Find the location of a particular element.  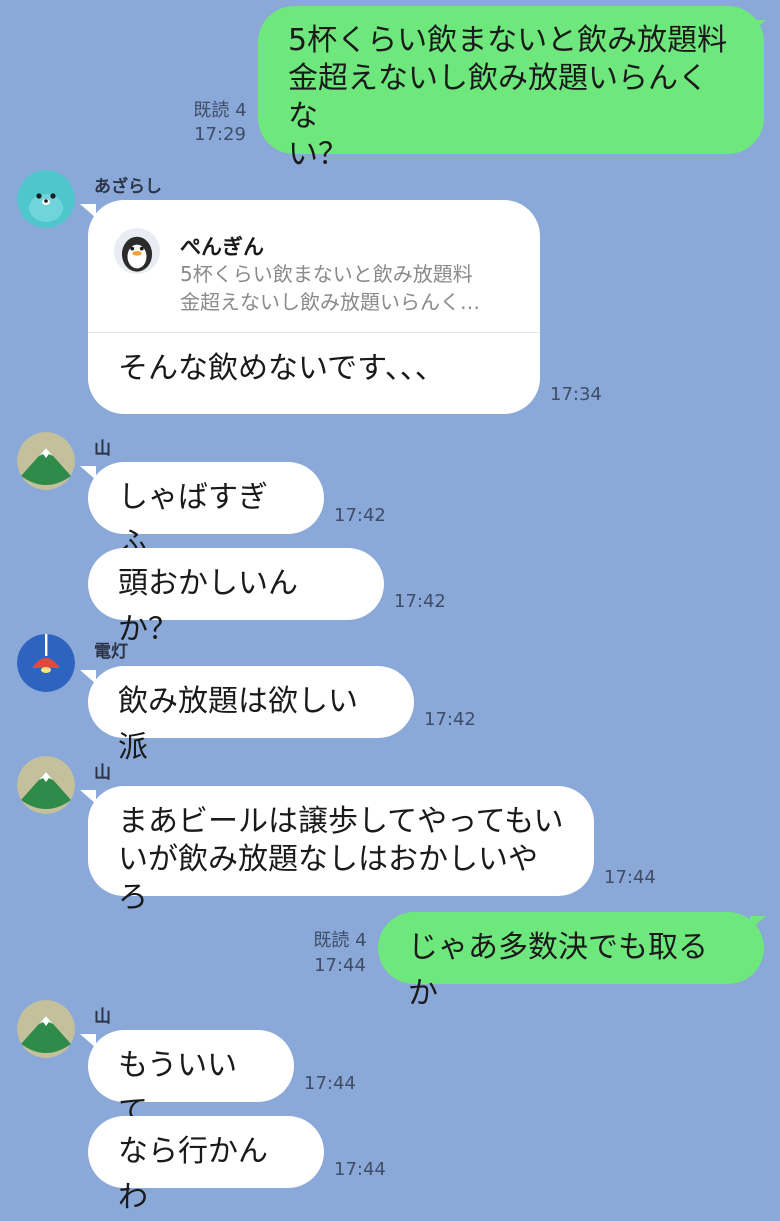

reply-preview-line: 5杯くらい飲まないと飲み放題料 is located at coordinates (326, 274).